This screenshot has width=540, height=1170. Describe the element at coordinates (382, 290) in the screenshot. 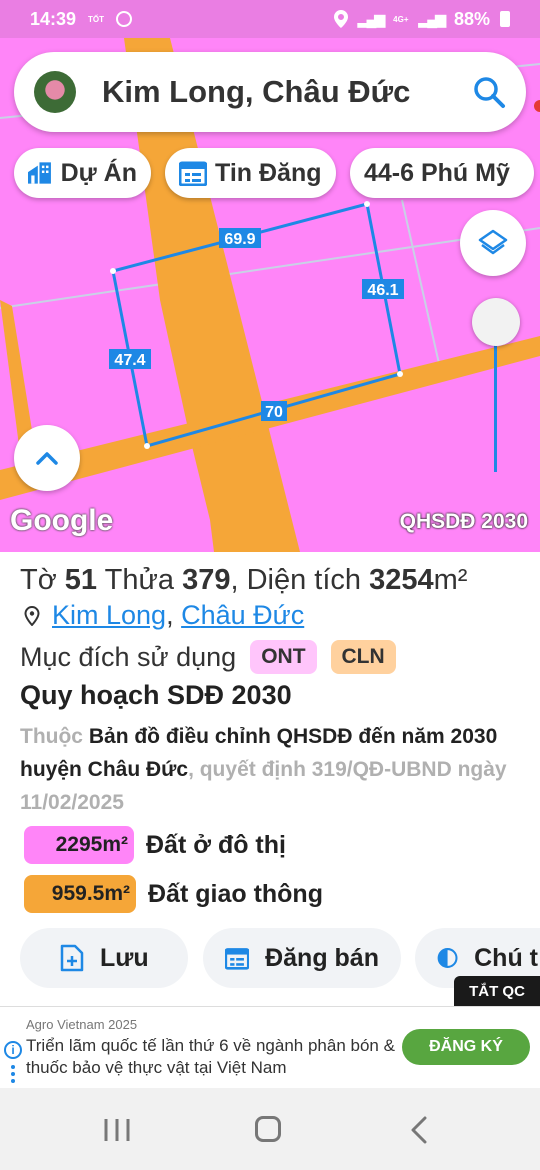

I see `edge-label-right: 46.1` at that location.